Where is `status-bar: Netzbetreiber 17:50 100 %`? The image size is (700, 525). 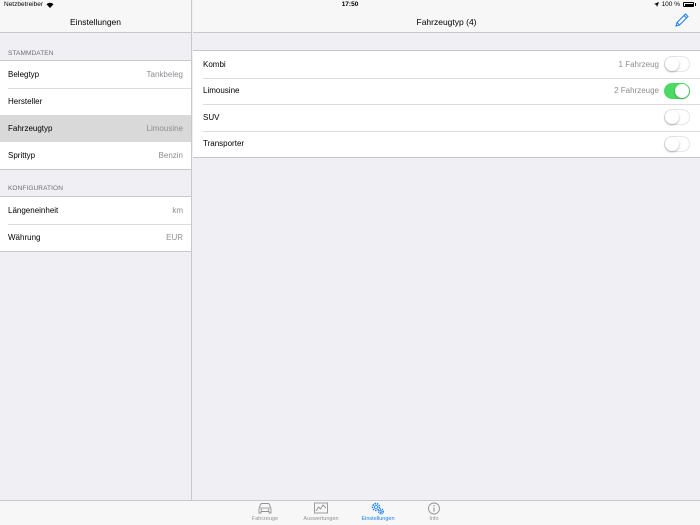
status-bar: Netzbetreiber 17:50 100 % is located at coordinates (350, 5).